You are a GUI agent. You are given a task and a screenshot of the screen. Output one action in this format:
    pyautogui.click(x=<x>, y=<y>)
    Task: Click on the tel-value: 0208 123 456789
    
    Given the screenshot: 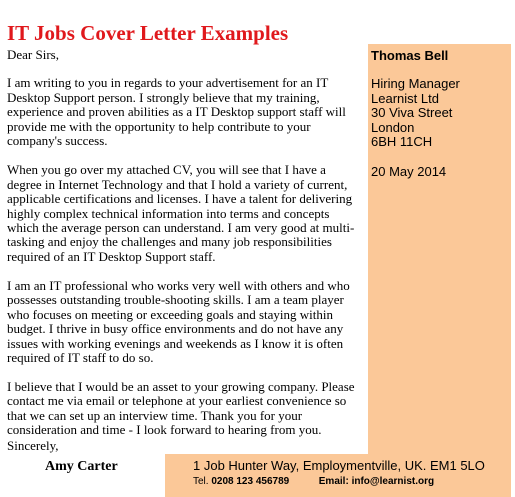 What is the action you would take?
    pyautogui.click(x=250, y=481)
    